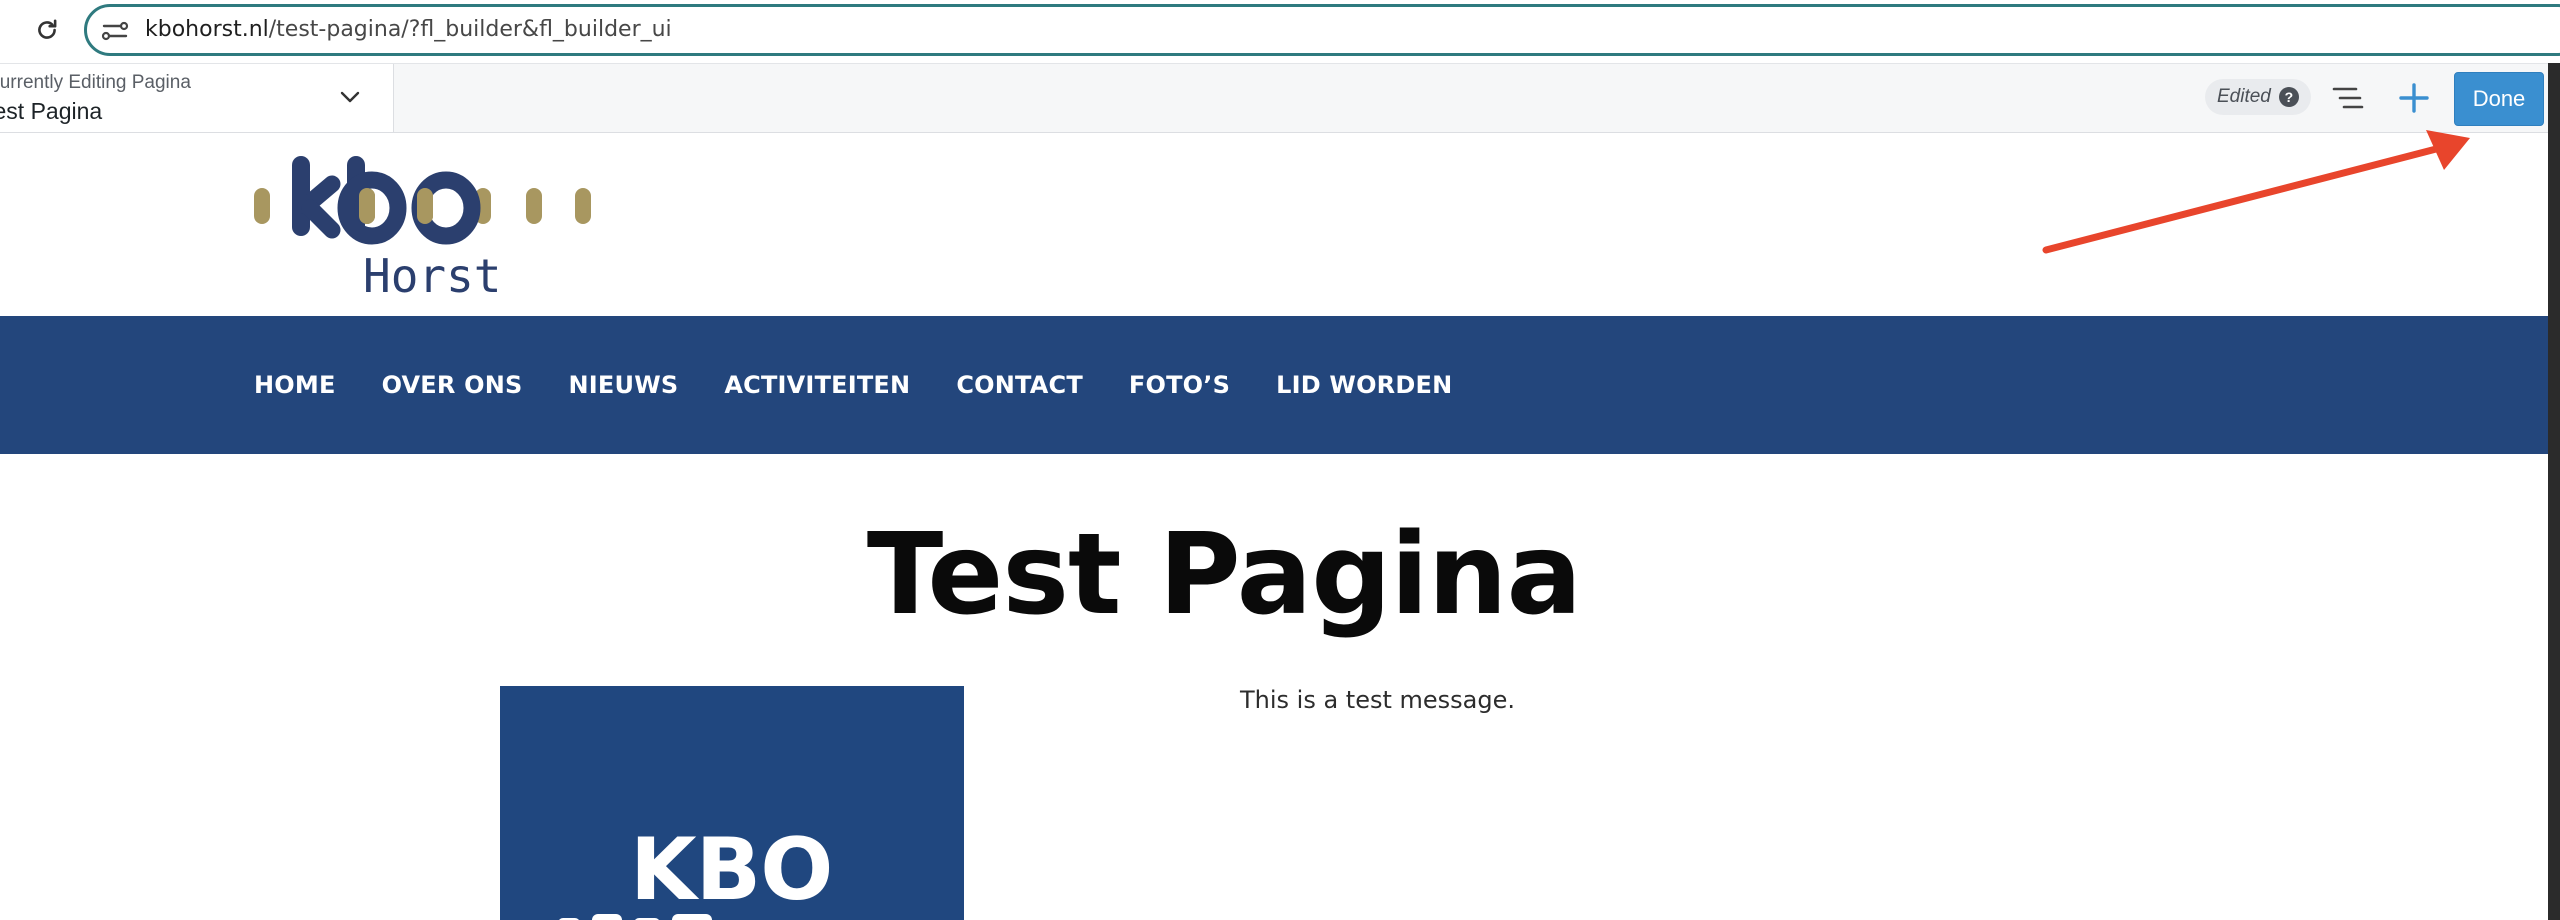 The image size is (2560, 920). I want to click on edited-status: Edited ?, so click(2258, 97).